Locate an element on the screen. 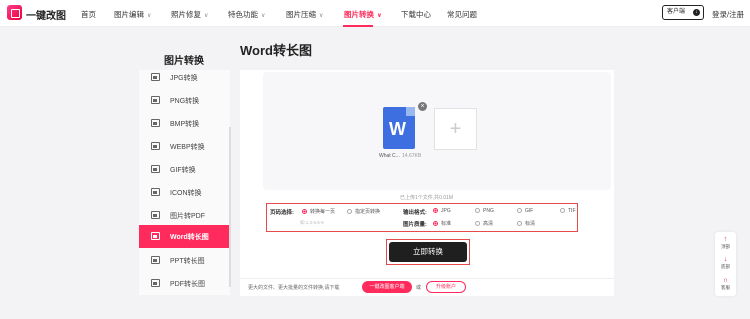 This screenshot has width=750, height=319. nav-image-compress: 图片压缩 ∨ is located at coordinates (304, 14).